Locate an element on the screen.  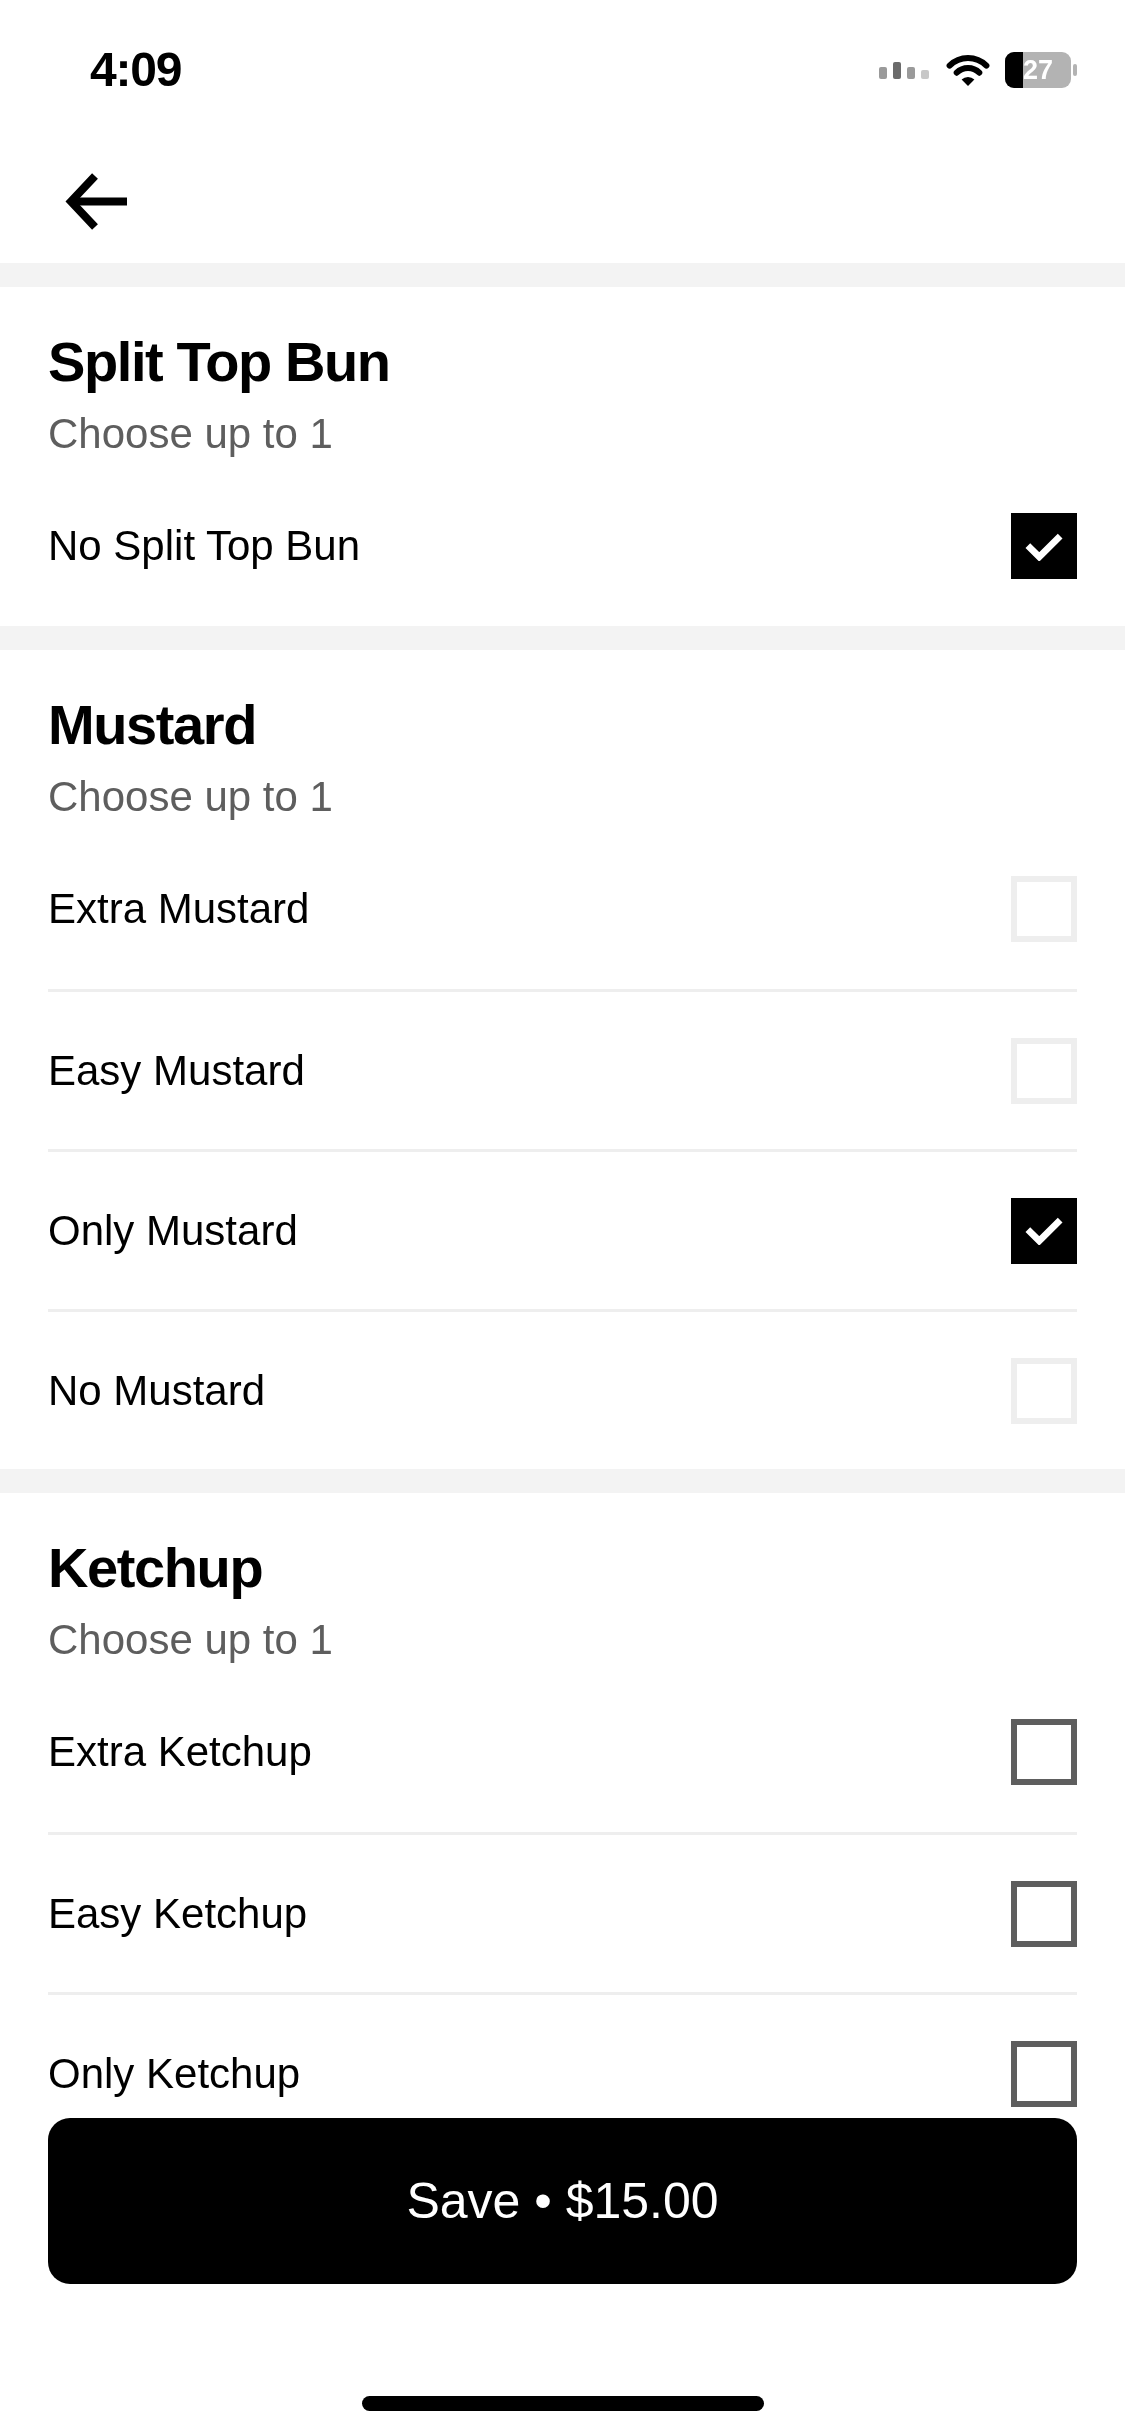
option-label: Easy Ketchup is located at coordinates (178, 1913).